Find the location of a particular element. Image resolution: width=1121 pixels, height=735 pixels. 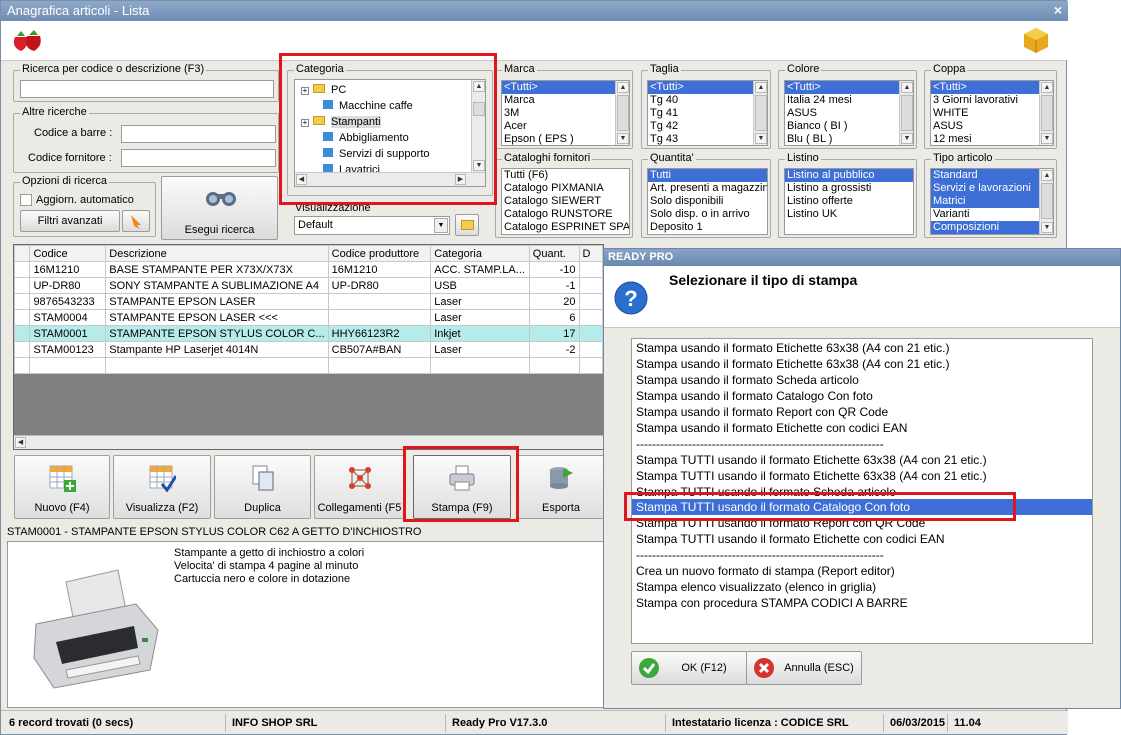

table-row: STAM0004 STAMPANTE EPSON LASER <<< Laser 6 is located at coordinates (308, 317).